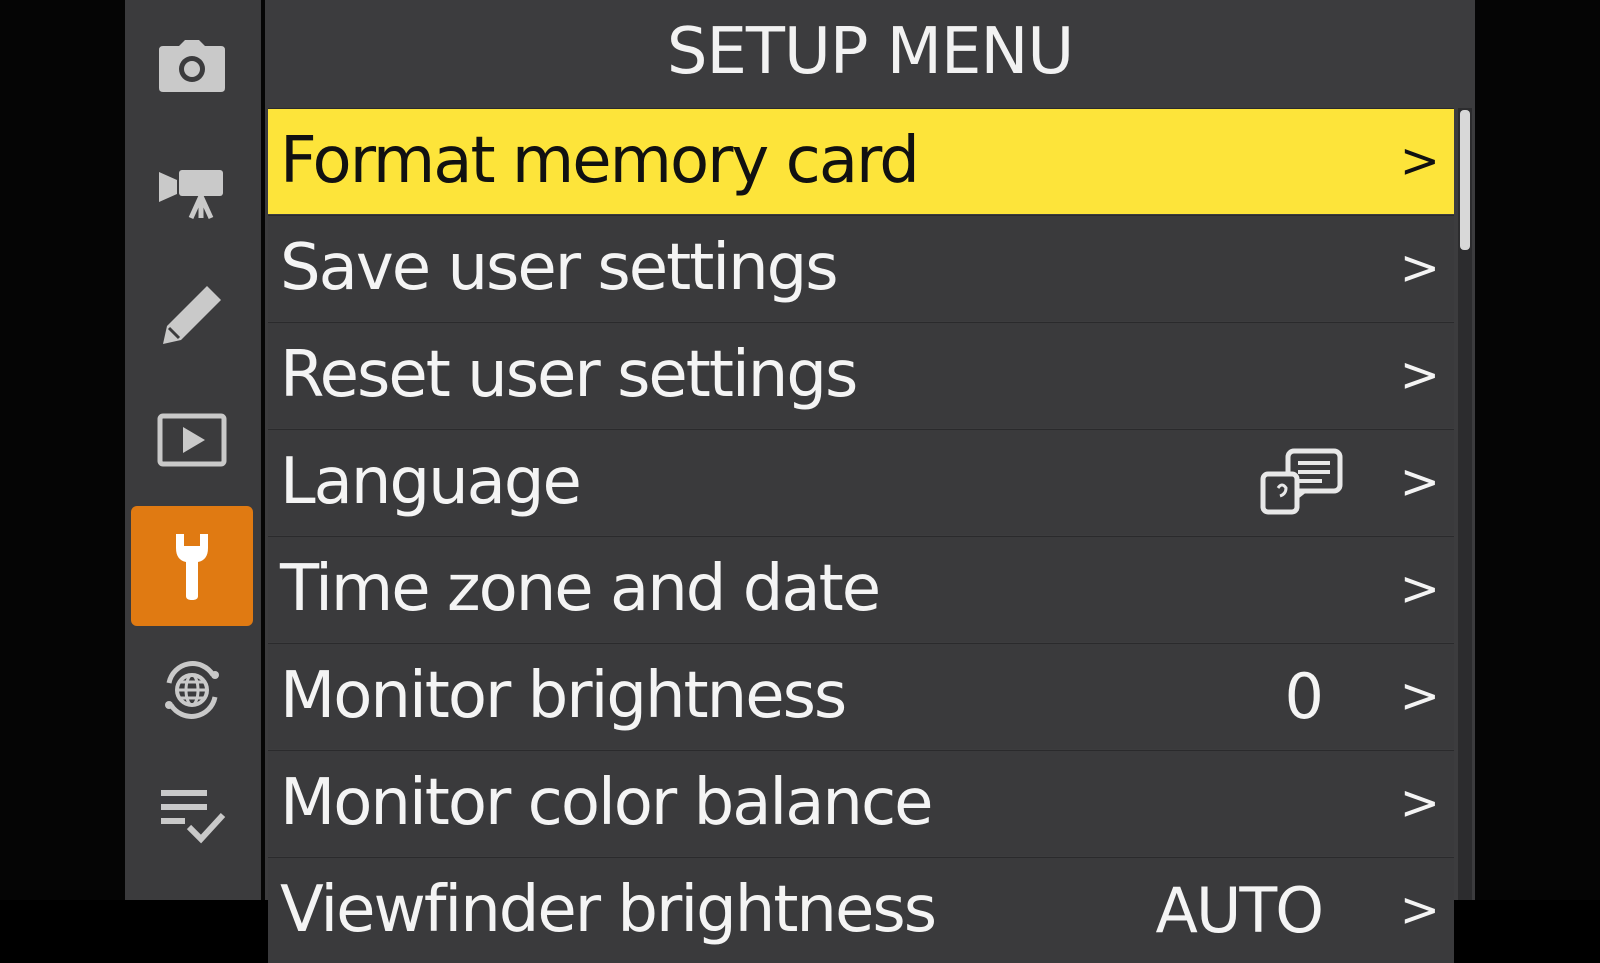  I want to click on menu-item-viewfinder-brightness: Viewfinder brightness AUTO >, so click(861, 910).